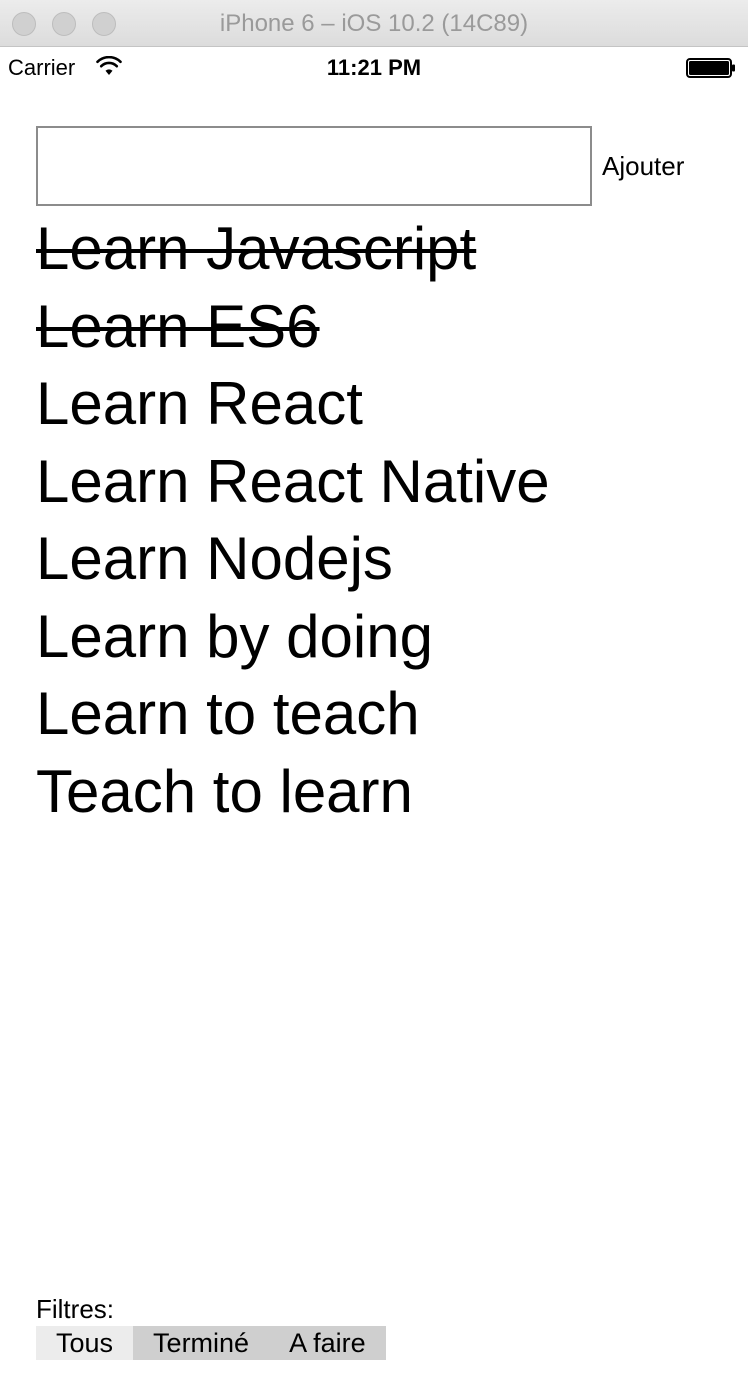 The height and width of the screenshot is (1376, 748). What do you see at coordinates (293, 249) in the screenshot?
I see `todo-item: Learn Javascript` at bounding box center [293, 249].